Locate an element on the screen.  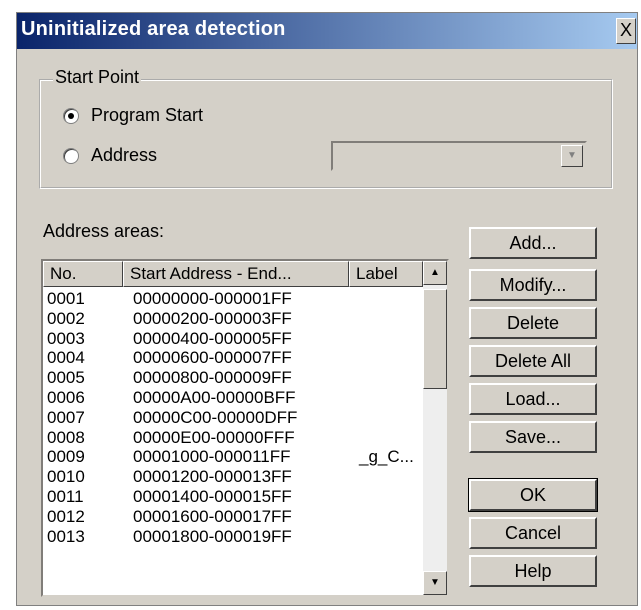
cell-range: 00000C00-00000DFF is located at coordinates (215, 417).